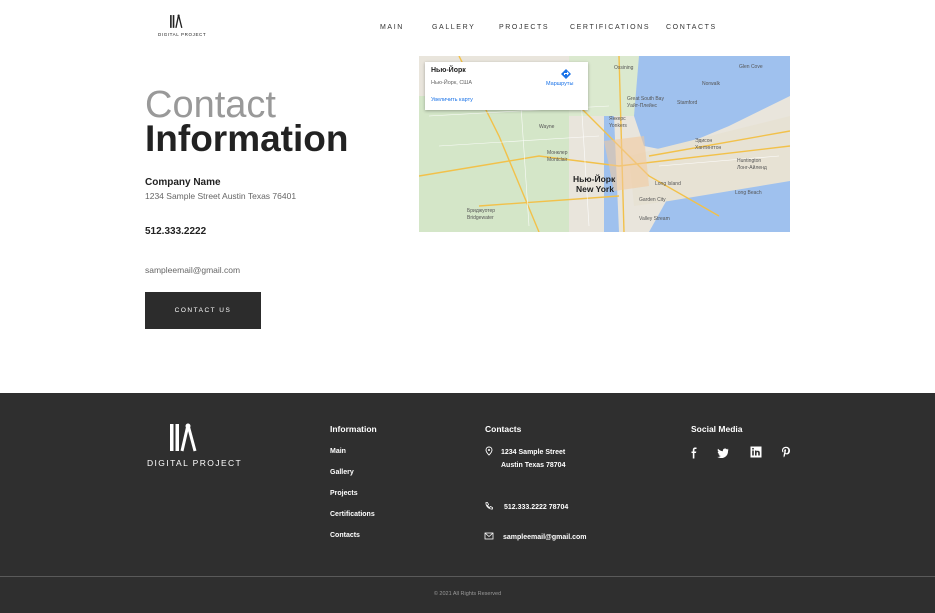  What do you see at coordinates (557, 153) in the screenshot?
I see `map-label: Монклер` at bounding box center [557, 153].